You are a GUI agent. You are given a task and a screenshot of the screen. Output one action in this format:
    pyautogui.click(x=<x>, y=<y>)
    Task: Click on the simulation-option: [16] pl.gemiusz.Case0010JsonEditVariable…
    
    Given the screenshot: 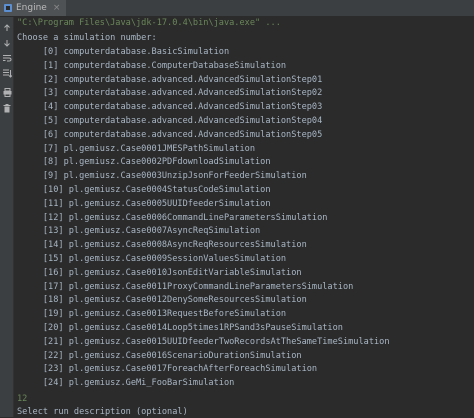 What is the action you would take?
    pyautogui.click(x=159, y=272)
    